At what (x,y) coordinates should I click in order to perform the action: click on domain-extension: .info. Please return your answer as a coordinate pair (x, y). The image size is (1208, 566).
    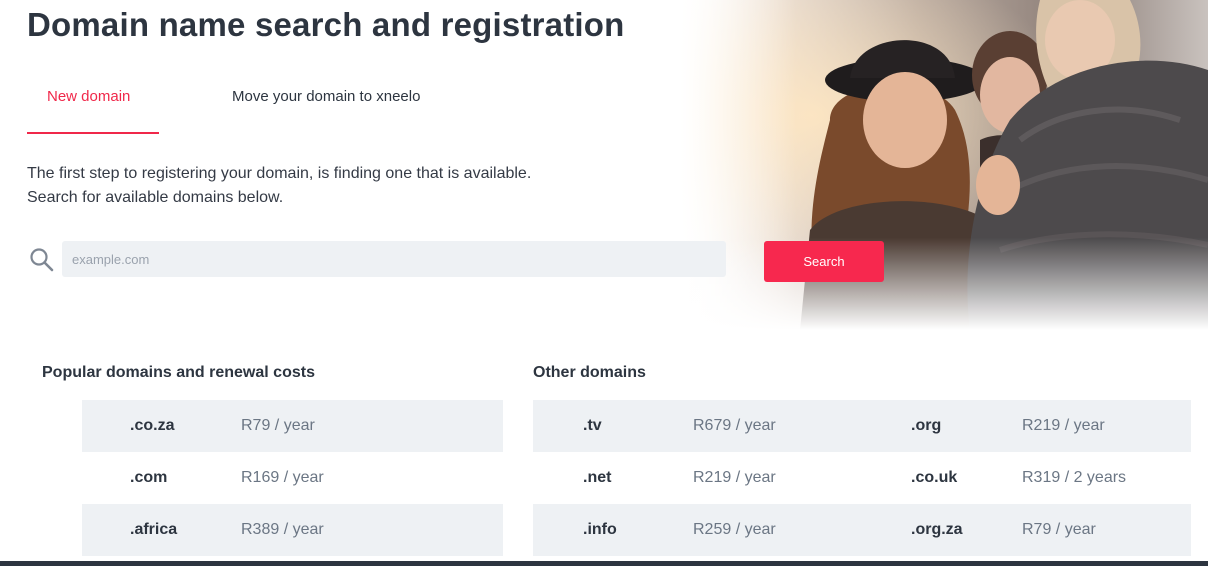
    Looking at the image, I should click on (600, 529).